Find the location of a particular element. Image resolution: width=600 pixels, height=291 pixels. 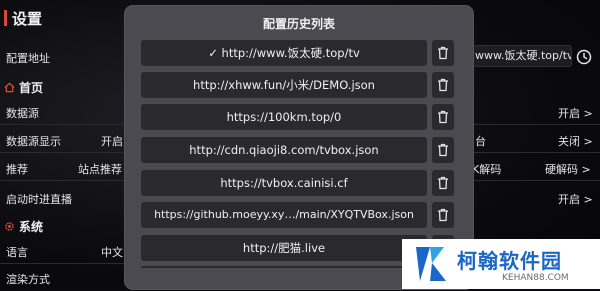

datasource-value: 开启 > is located at coordinates (575, 113).